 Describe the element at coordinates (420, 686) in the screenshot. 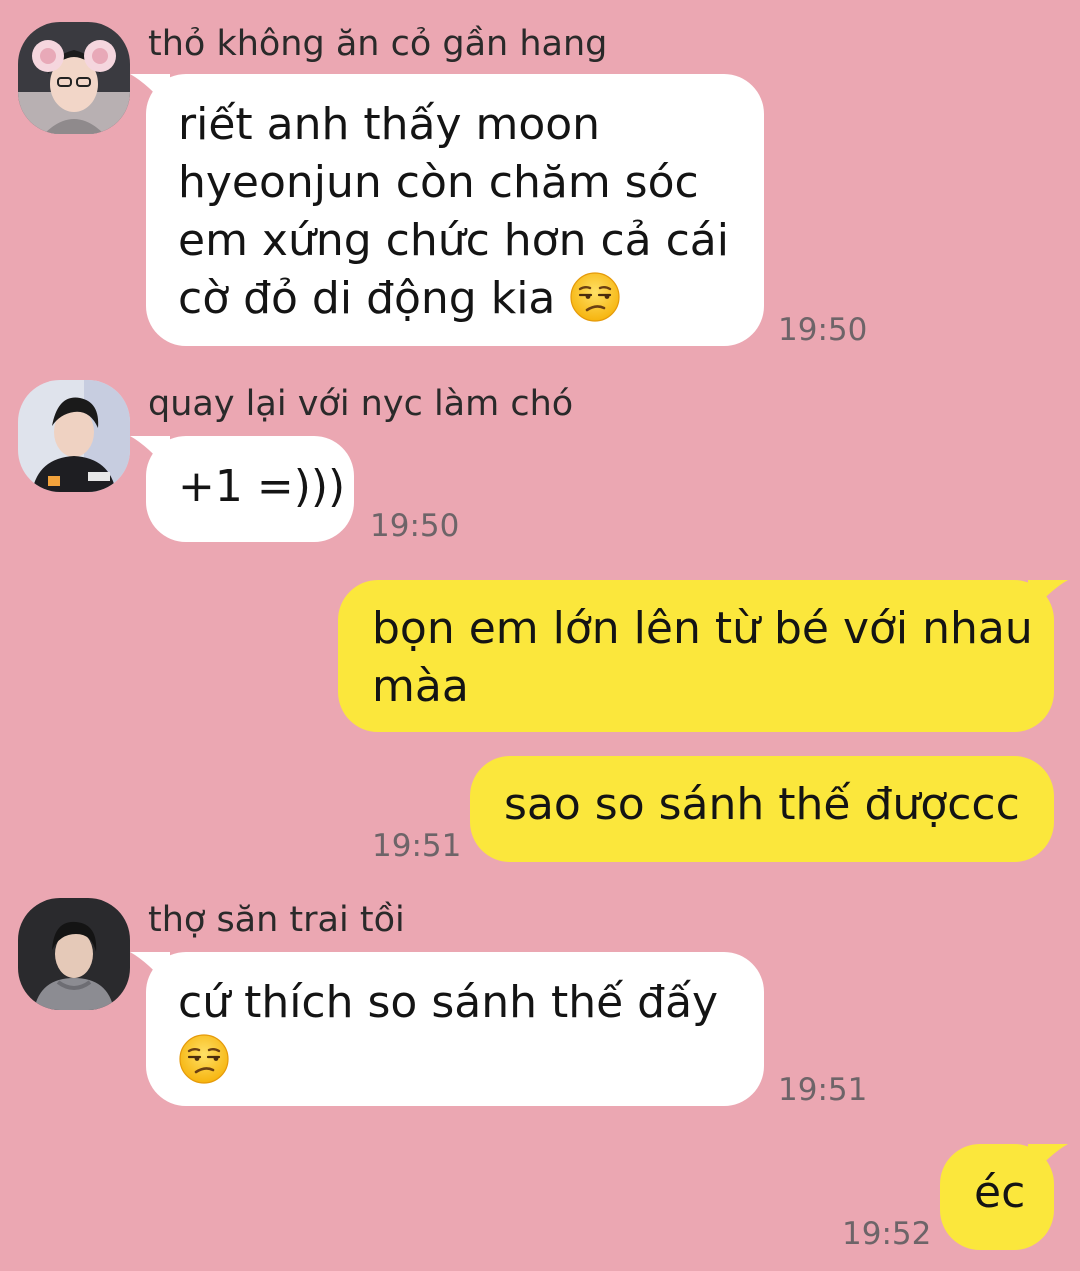

I see `message-line: màa` at that location.